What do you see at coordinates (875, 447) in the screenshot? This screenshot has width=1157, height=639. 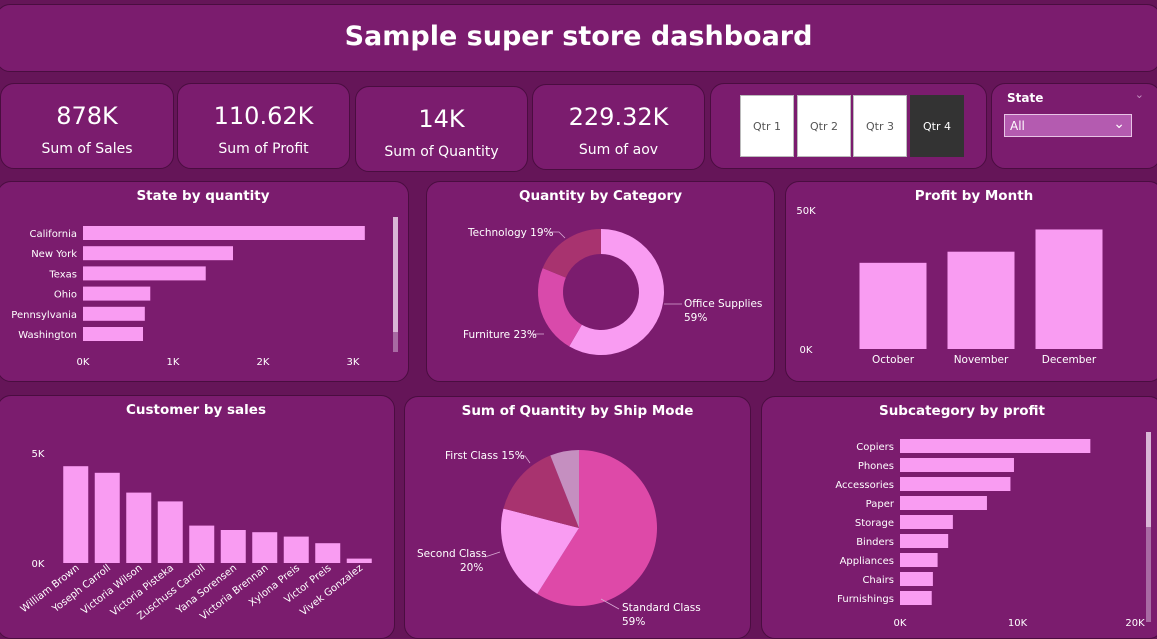 I see `category-label-copiers: Copiers` at bounding box center [875, 447].